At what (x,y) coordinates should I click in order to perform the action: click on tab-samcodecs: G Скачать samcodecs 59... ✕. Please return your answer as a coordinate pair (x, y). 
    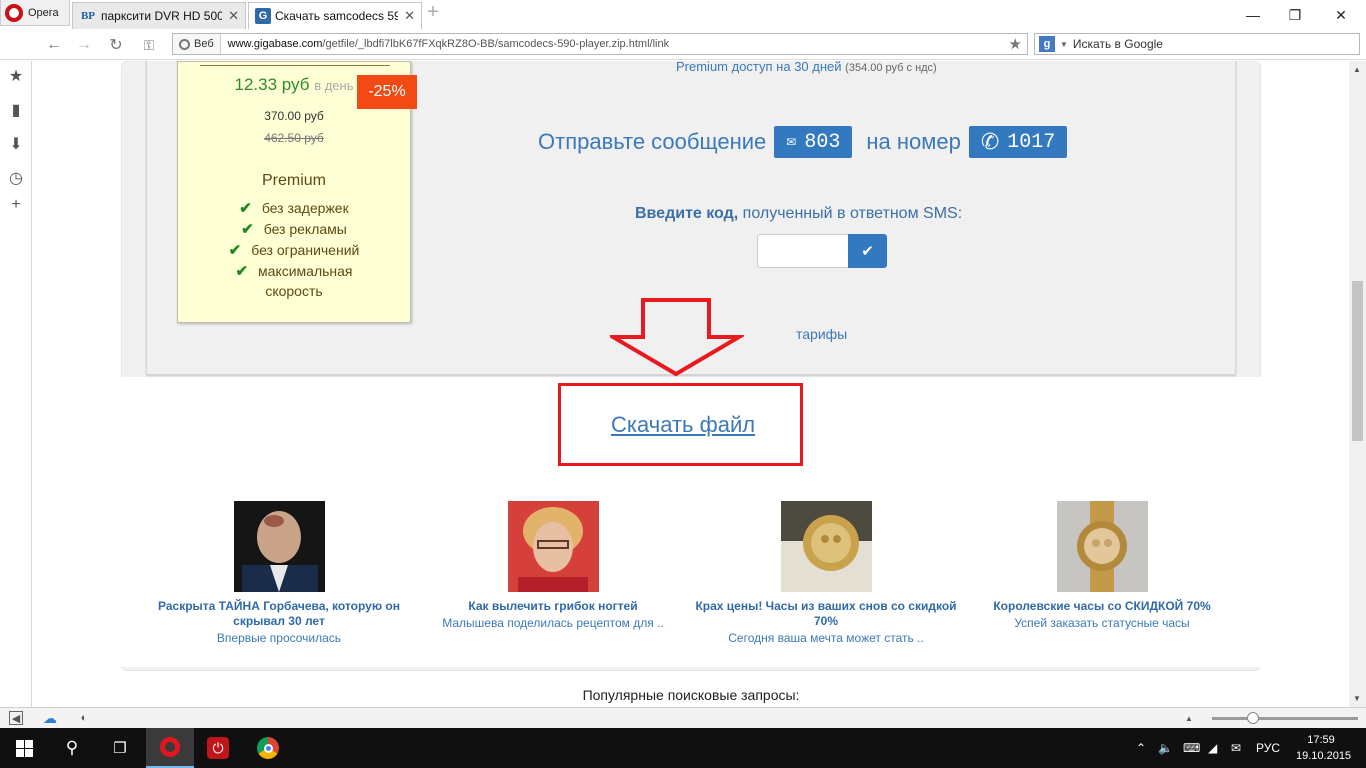
    Looking at the image, I should click on (335, 15).